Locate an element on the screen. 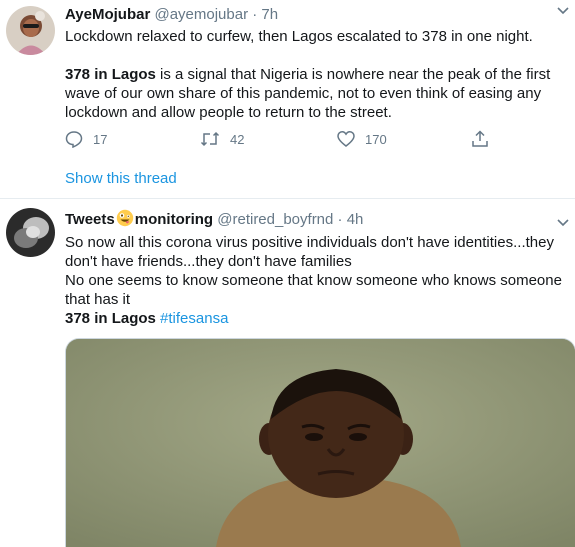 The image size is (575, 547). reply-icon is located at coordinates (74, 139).